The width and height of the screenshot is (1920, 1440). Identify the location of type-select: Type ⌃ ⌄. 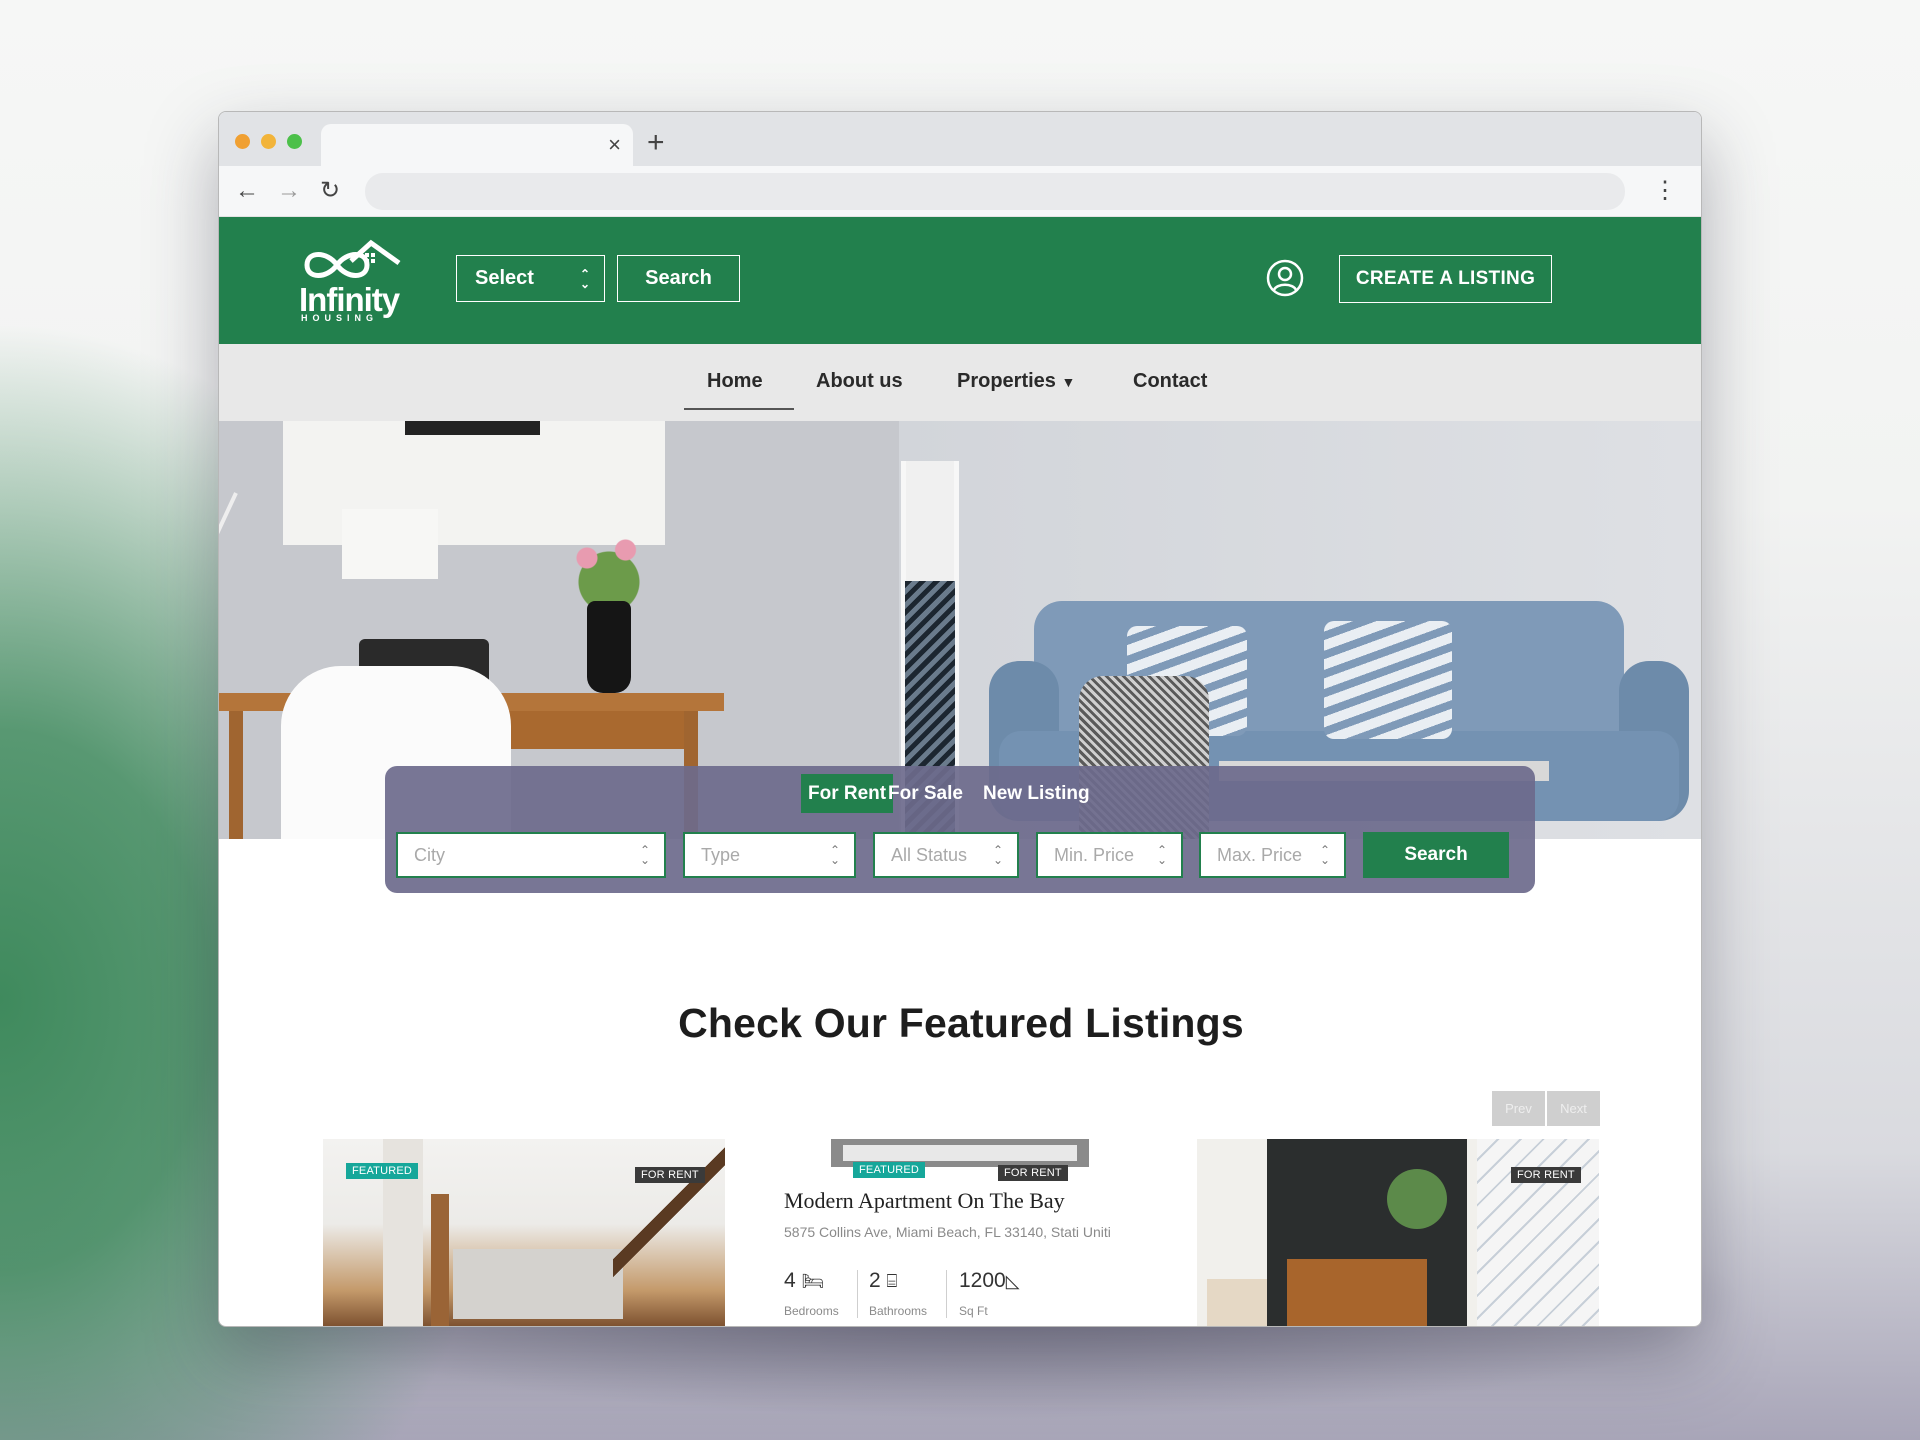
(769, 855).